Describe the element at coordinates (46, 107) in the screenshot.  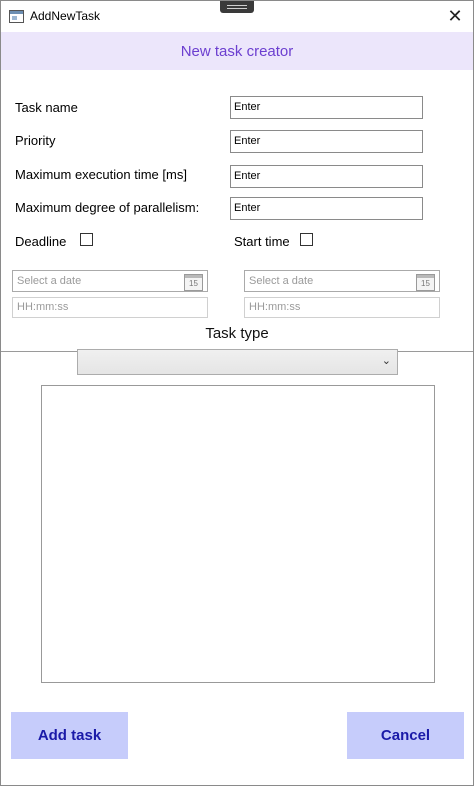
I see `task-name-label: Task name` at that location.